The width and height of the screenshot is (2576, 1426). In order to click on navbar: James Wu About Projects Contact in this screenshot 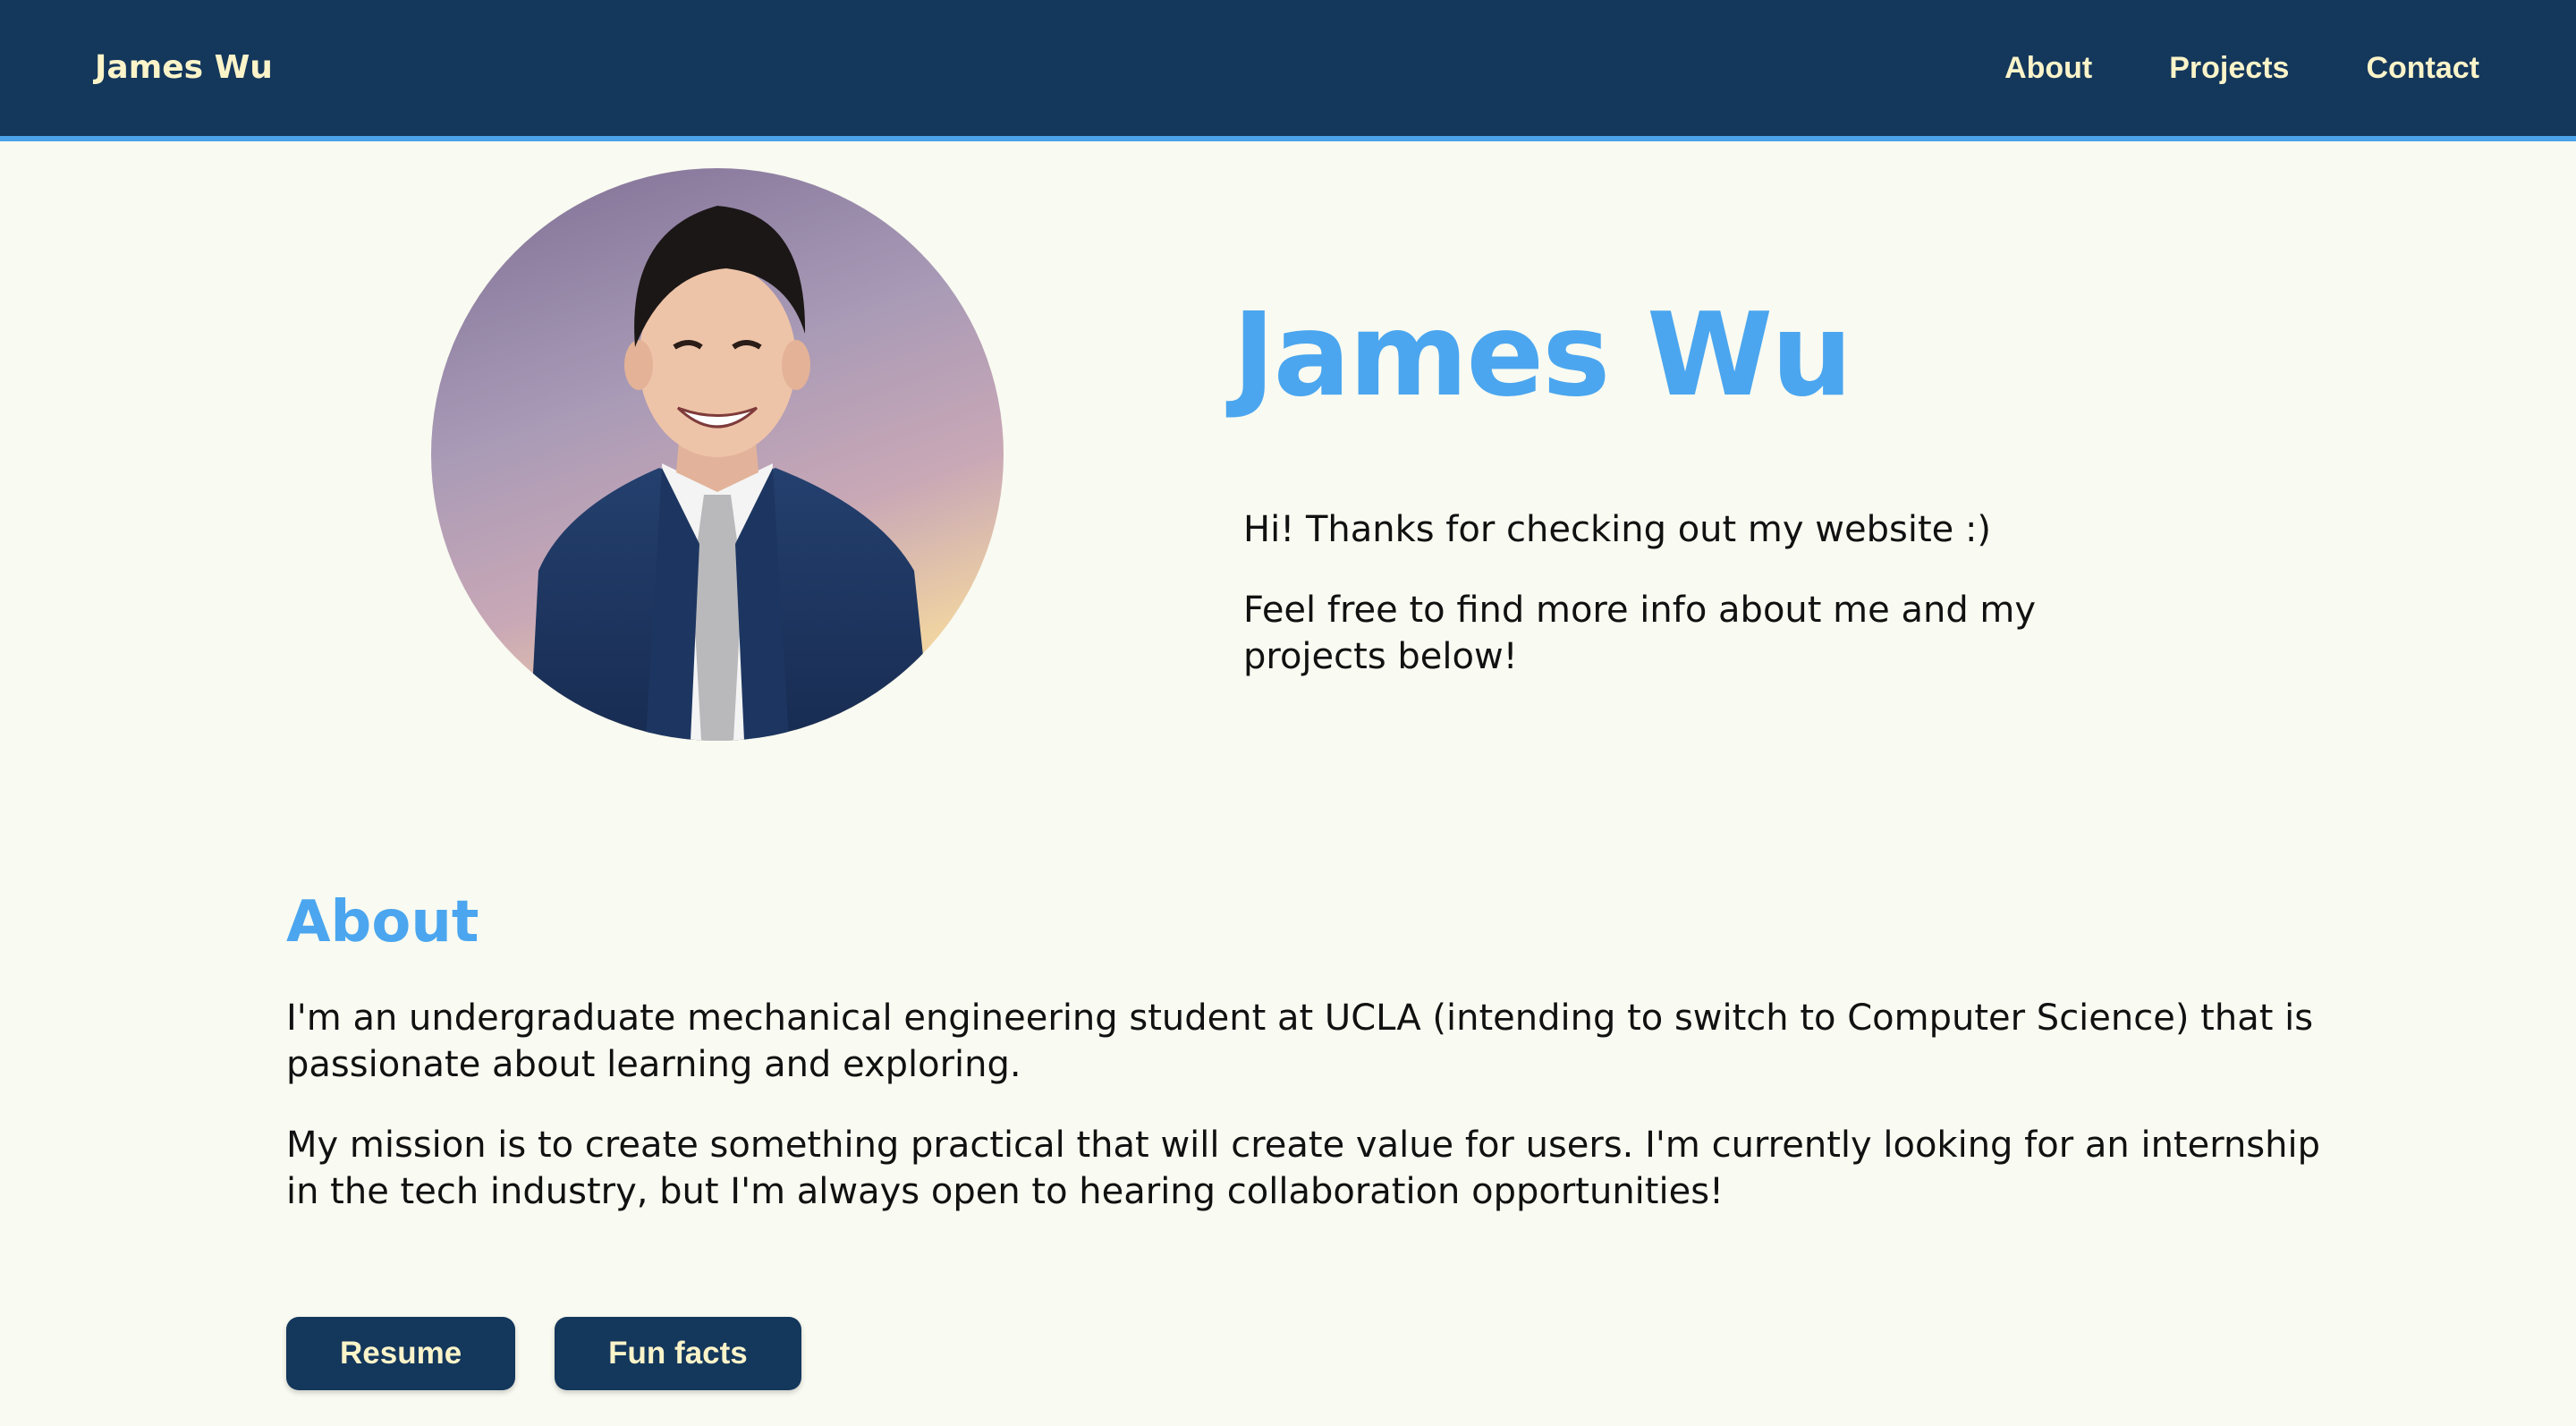, I will do `click(1288, 71)`.